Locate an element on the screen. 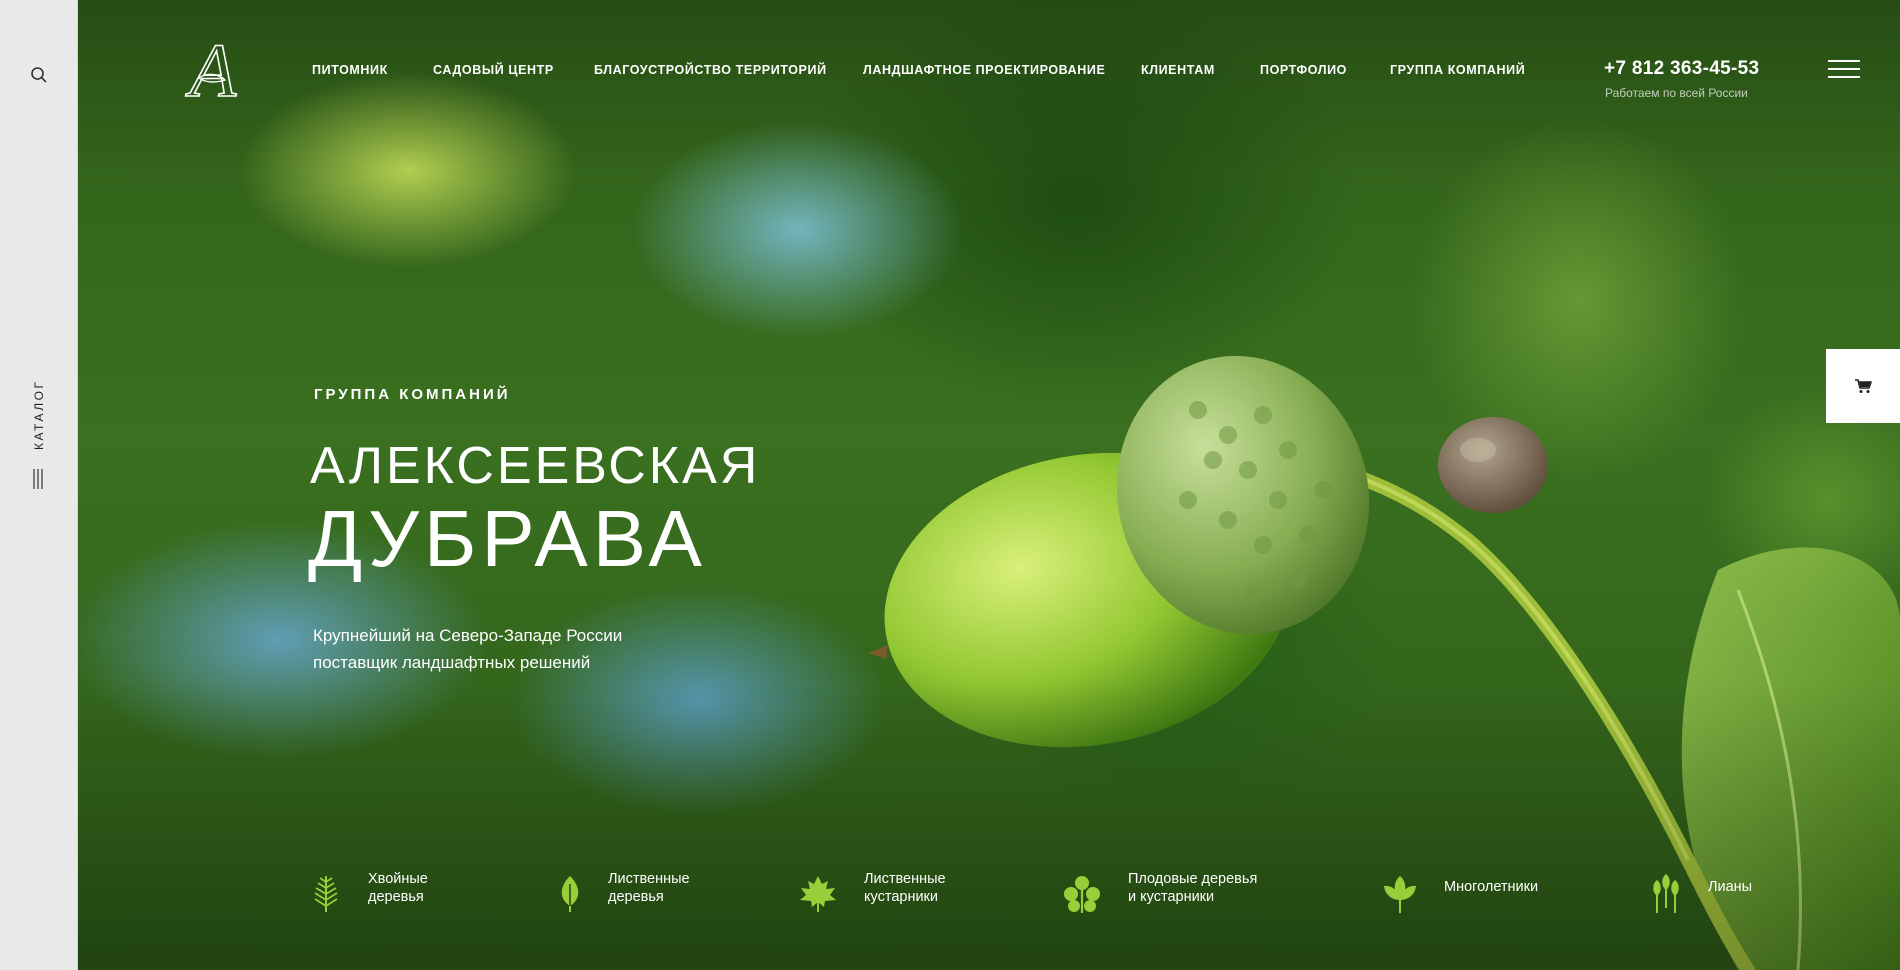 The image size is (1900, 970). search-icon is located at coordinates (39, 75).